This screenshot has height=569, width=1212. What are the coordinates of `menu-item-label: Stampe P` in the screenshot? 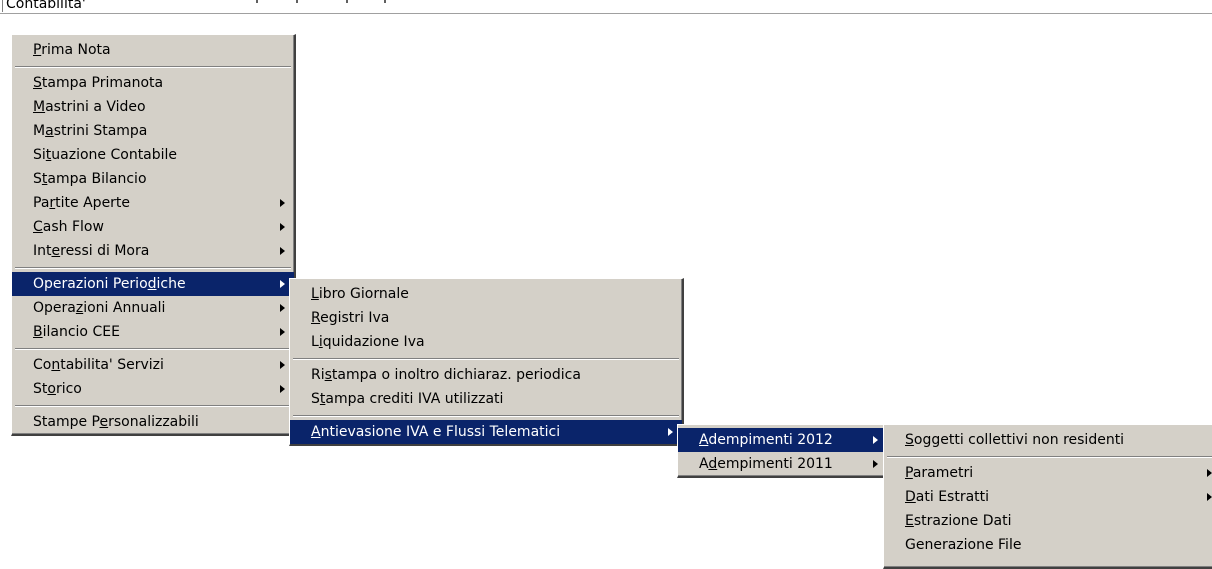 It's located at (66, 422).